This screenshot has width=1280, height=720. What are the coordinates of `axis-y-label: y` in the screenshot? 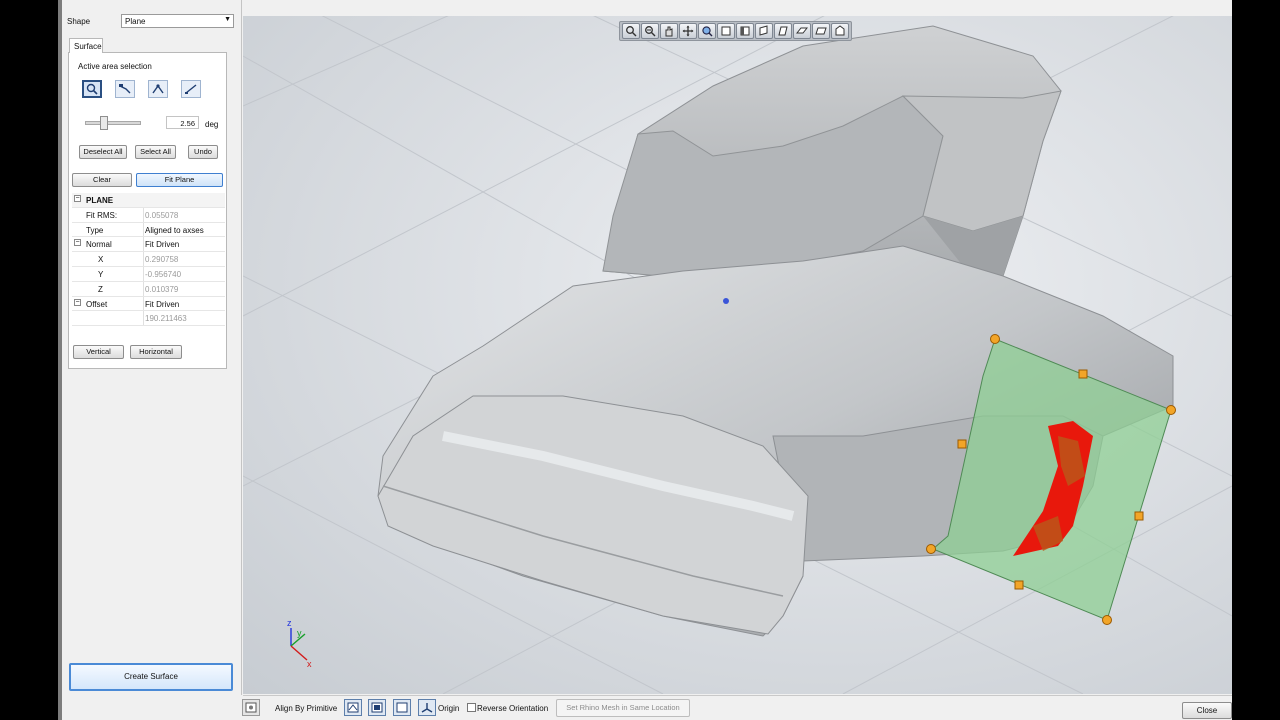 It's located at (299, 633).